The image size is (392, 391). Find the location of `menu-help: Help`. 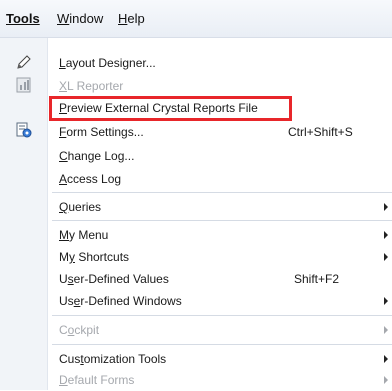

menu-help: Help is located at coordinates (131, 18).